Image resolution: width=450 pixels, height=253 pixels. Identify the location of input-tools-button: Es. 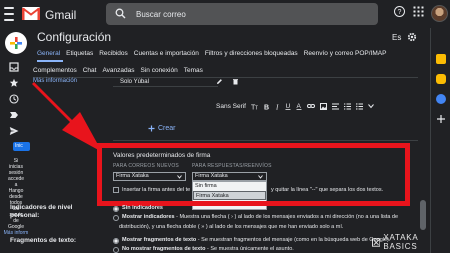
(396, 37).